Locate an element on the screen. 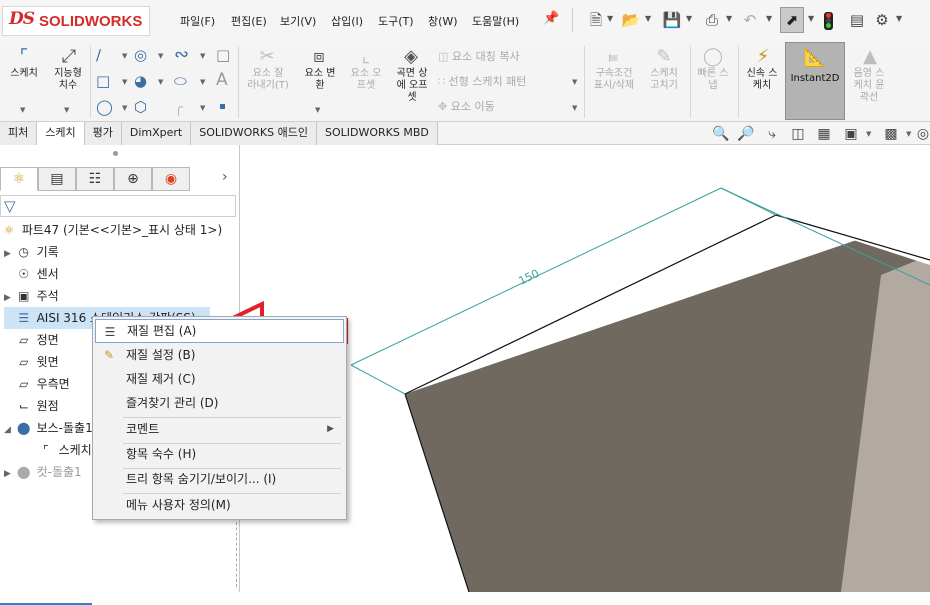 This screenshot has height=605, width=930. shaded-sketch-contours-button: 음영 스 케치 윤 곽선 is located at coordinates (869, 86).